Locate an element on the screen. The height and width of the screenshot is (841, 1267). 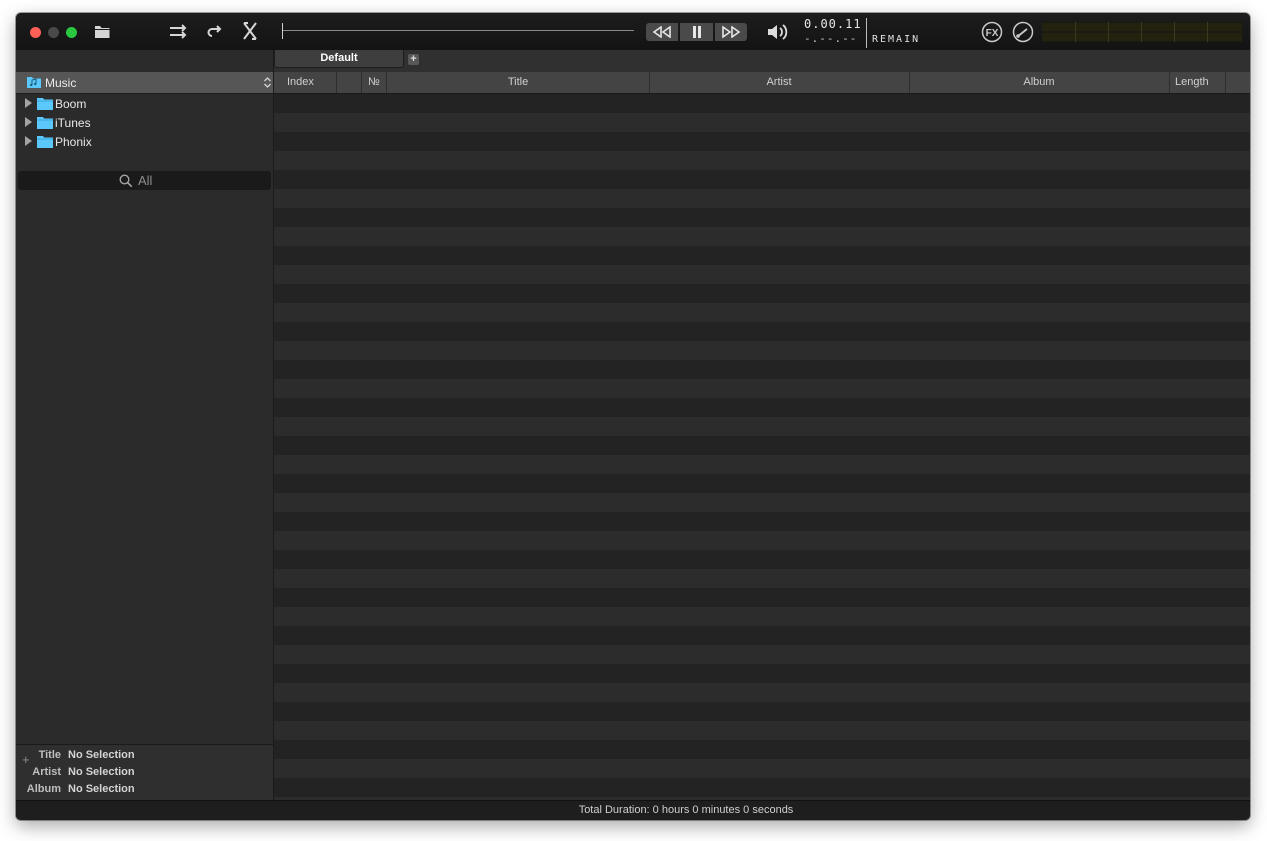
gauge-icon is located at coordinates (1023, 32).